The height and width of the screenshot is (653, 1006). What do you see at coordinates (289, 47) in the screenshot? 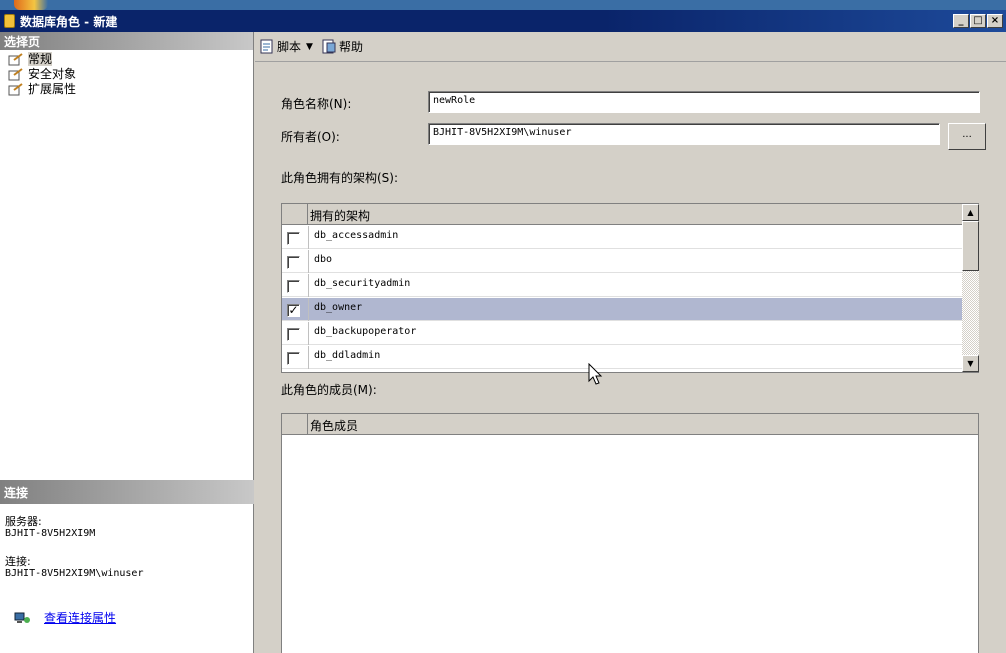
I see `script-label: 脚本` at bounding box center [289, 47].